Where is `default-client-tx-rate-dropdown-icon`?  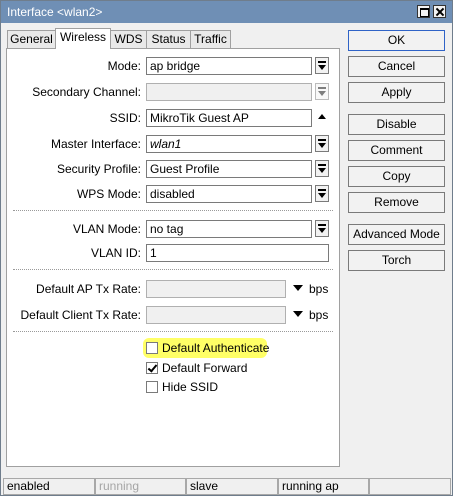
default-client-tx-rate-dropdown-icon is located at coordinates (297, 314).